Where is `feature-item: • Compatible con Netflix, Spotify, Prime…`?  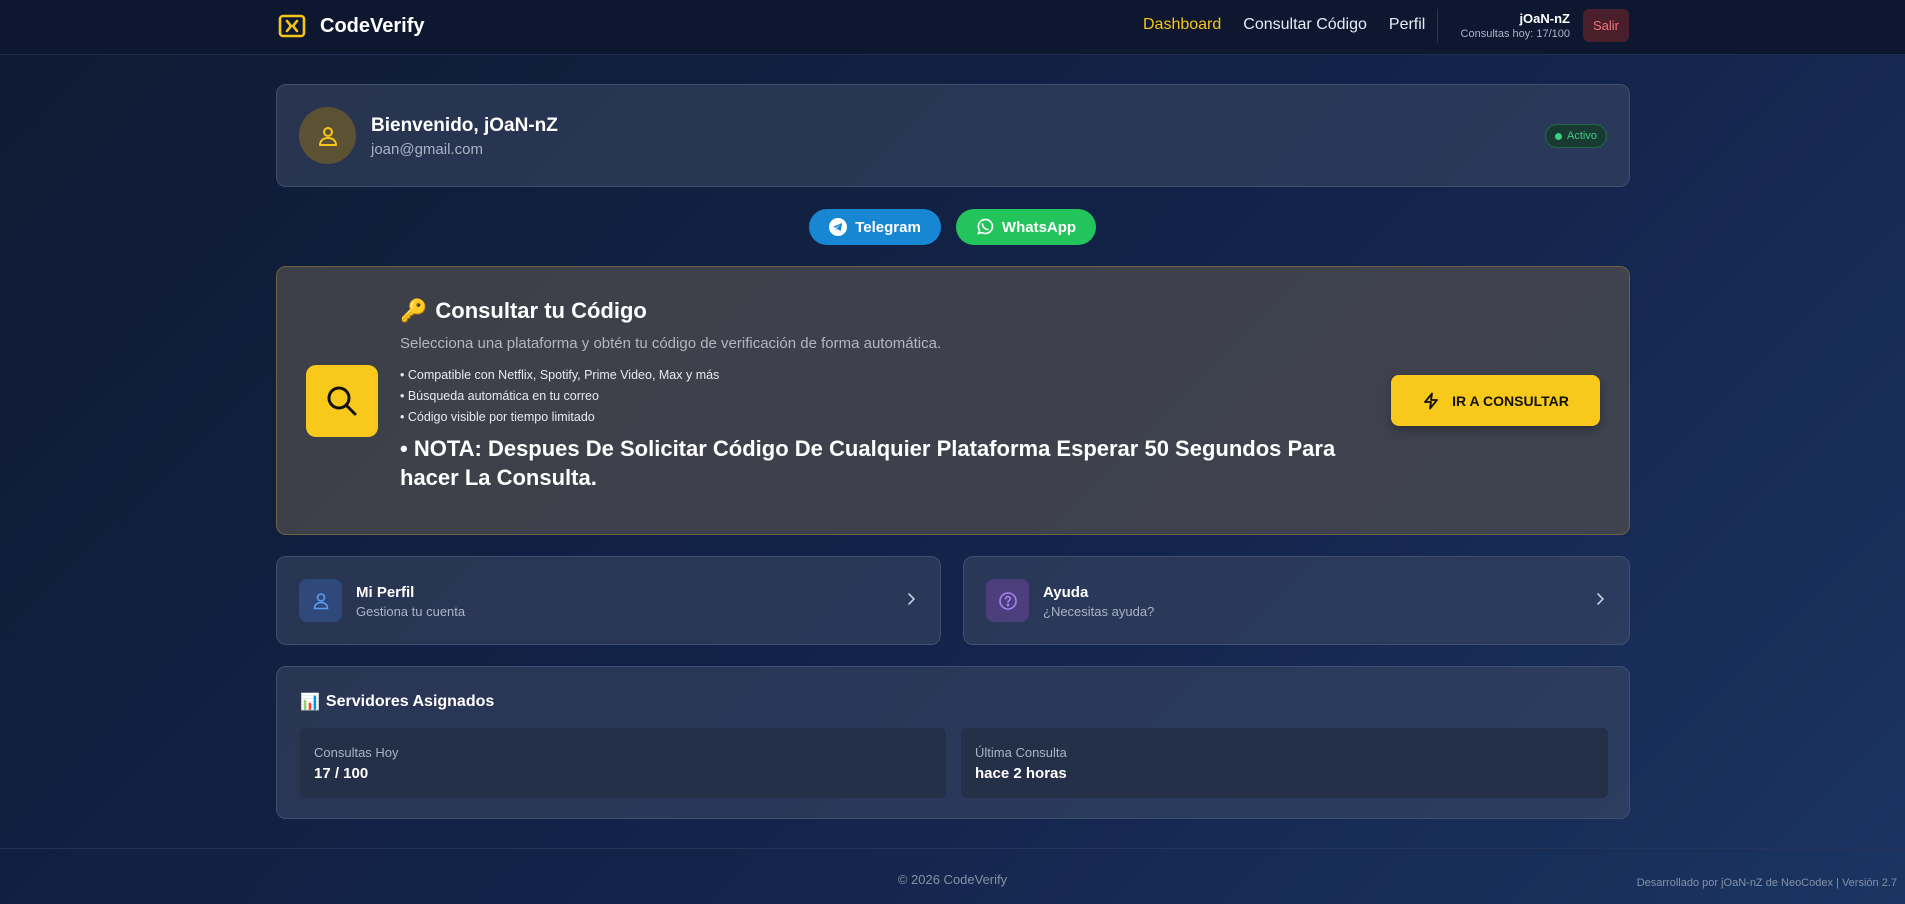
feature-item: • Compatible con Netflix, Spotify, Prime… is located at coordinates (560, 375).